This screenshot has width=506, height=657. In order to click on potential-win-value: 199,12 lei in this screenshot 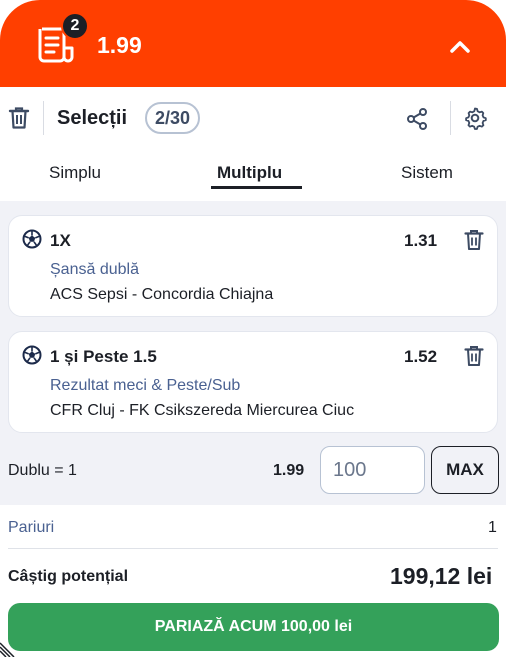, I will do `click(441, 576)`.